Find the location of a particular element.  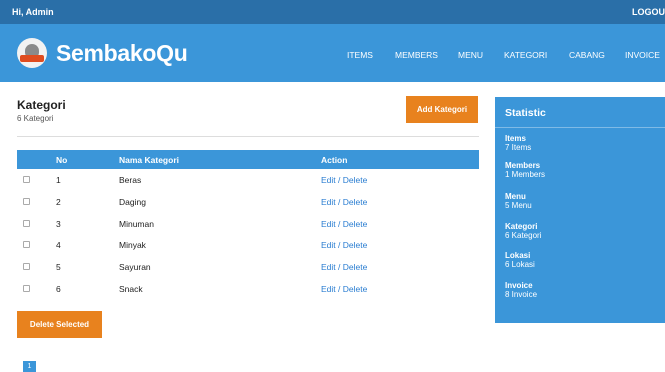

stat-value: 5 Menu is located at coordinates (518, 205).